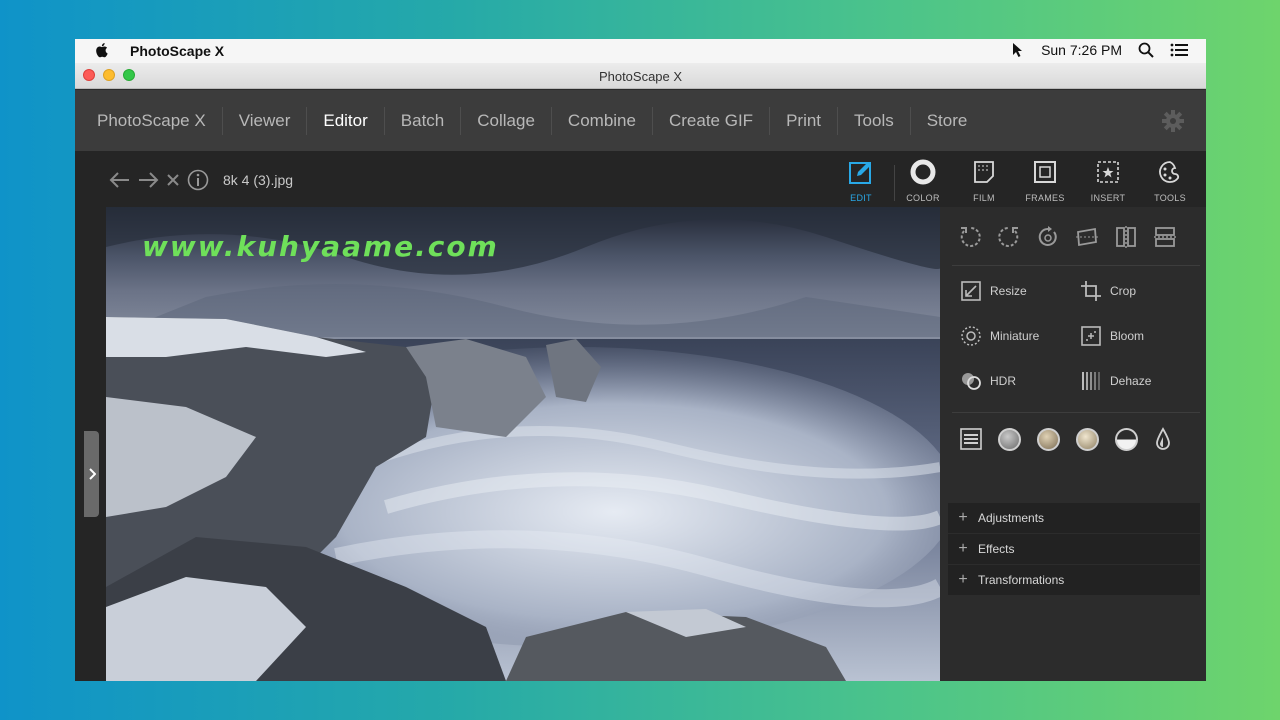 This screenshot has width=1280, height=720. I want to click on section-adjustments: + Adjustments, so click(1074, 518).